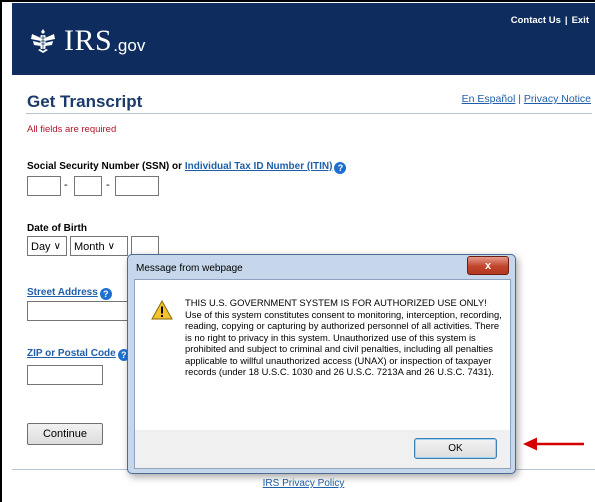 This screenshot has width=595, height=502. I want to click on ssn-dash-2: -, so click(108, 185).